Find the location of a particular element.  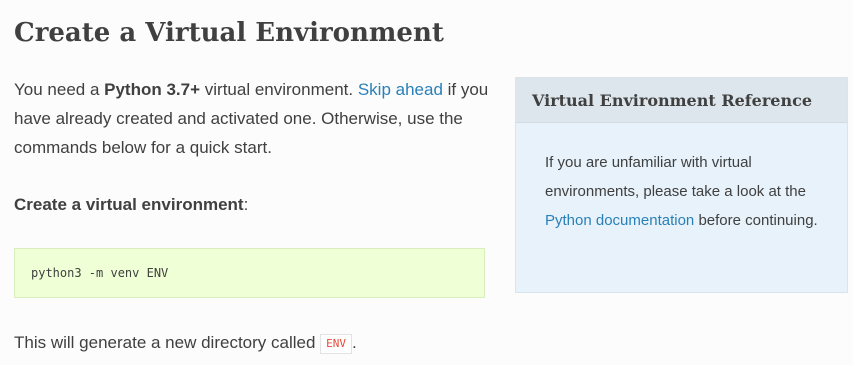

python-documentation-link: Python documentation is located at coordinates (619, 220).